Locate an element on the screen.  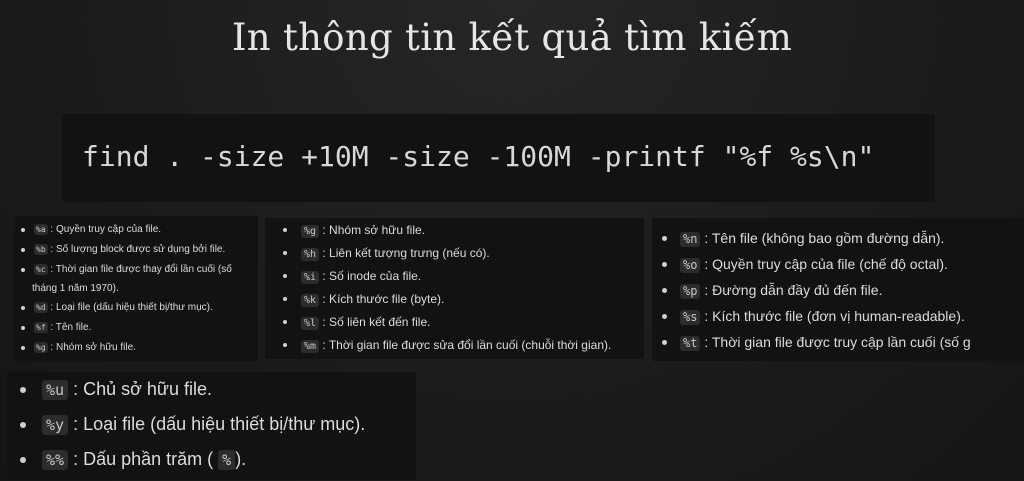
format-description-end: ). is located at coordinates (241, 459).